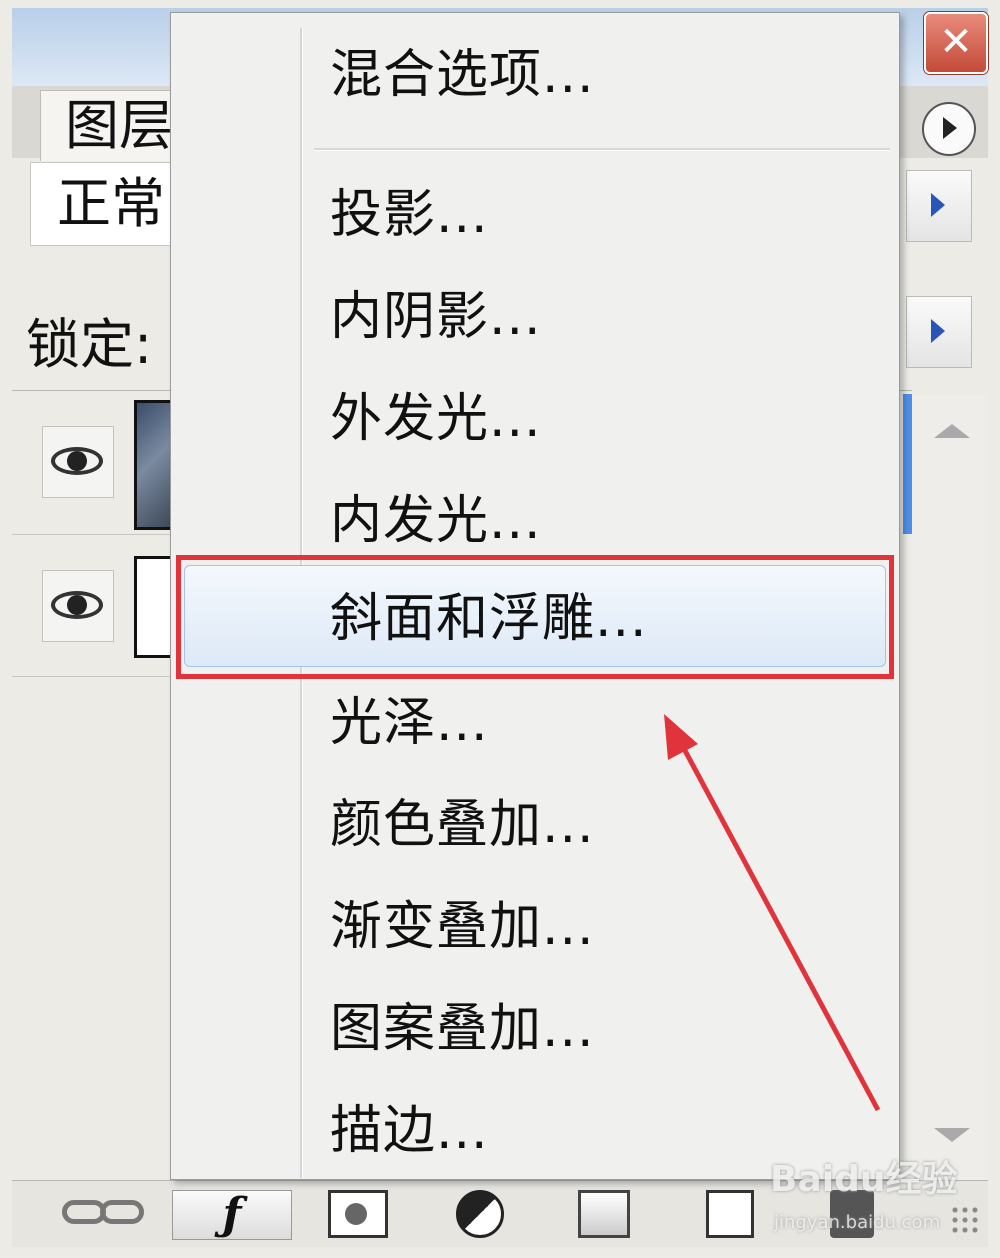  I want to click on watermark-brand: Baidu经验, so click(864, 1179).